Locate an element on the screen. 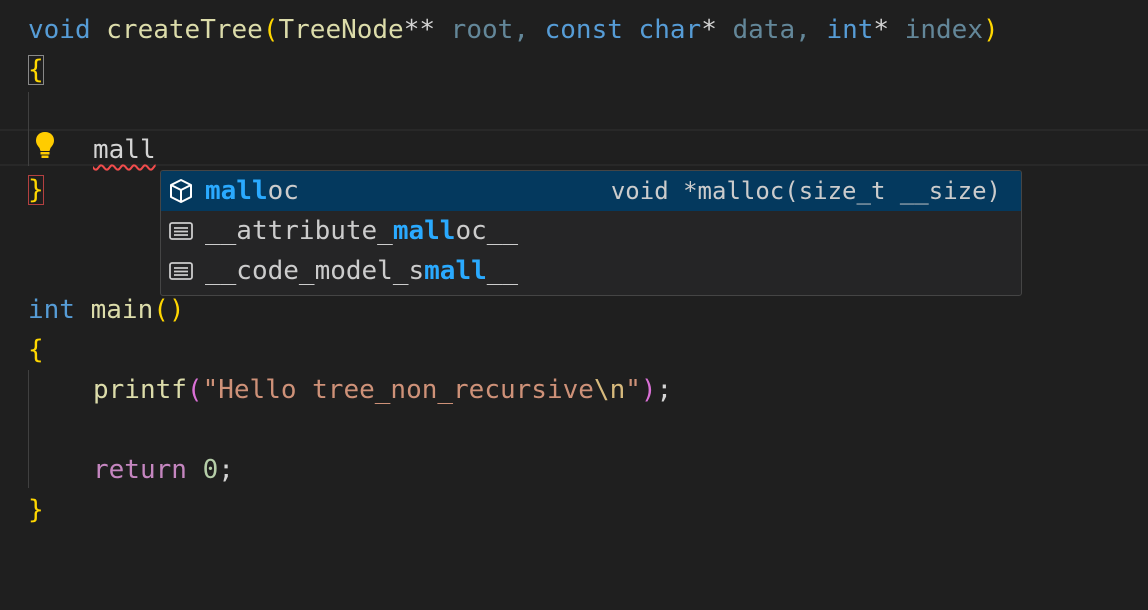 This screenshot has height=610, width=1148. function-name: createTree is located at coordinates (184, 30).